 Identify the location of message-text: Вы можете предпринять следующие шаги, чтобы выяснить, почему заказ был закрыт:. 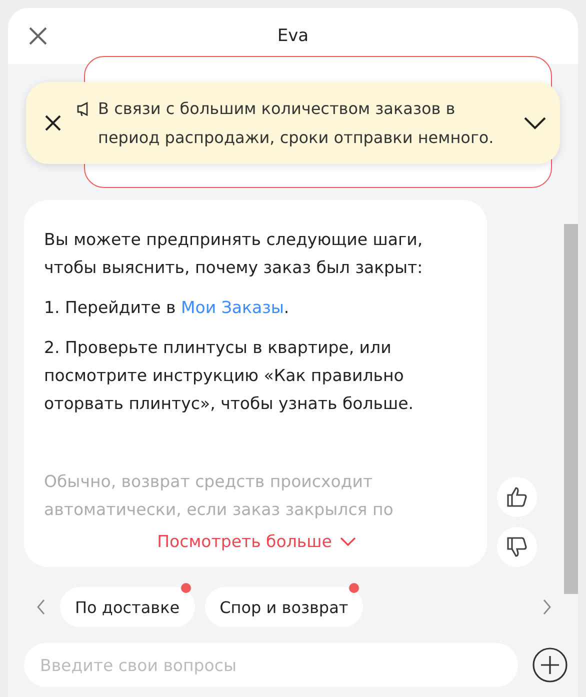
(234, 254).